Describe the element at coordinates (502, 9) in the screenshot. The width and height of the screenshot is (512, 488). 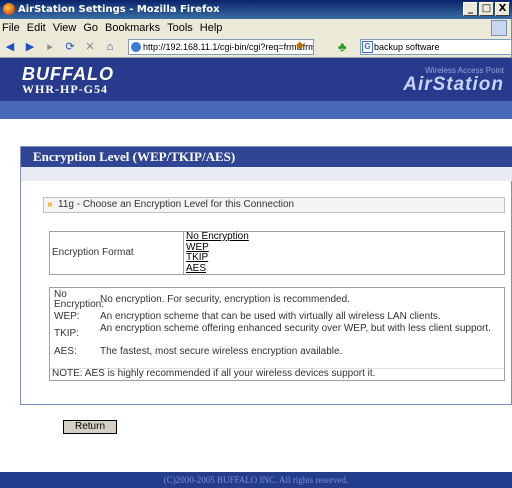
I see `close-button: X` at that location.